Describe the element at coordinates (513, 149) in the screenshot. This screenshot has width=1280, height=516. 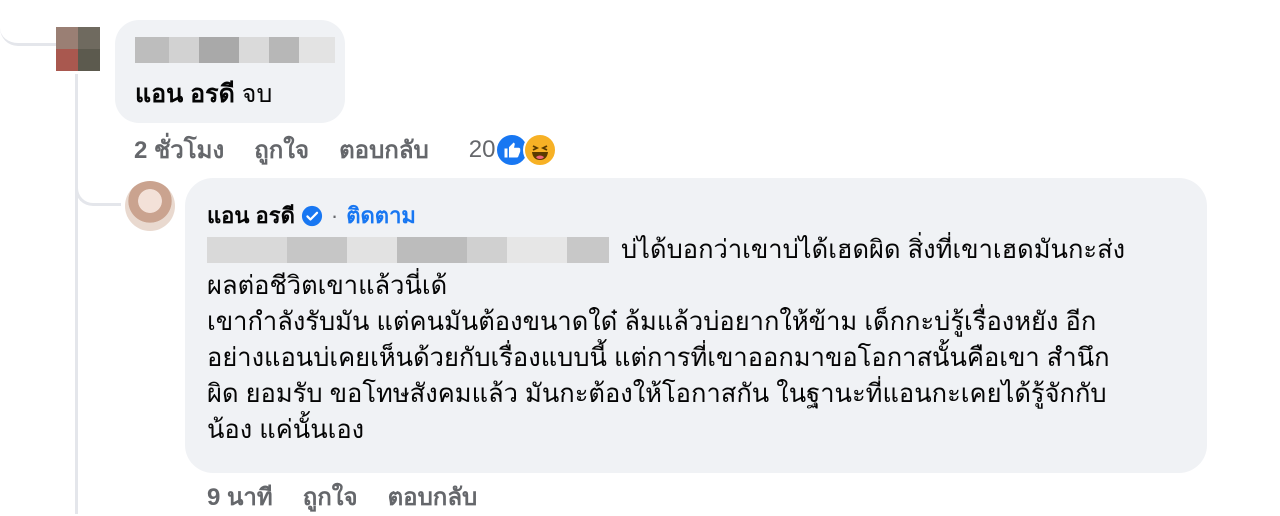
I see `reaction-summary: 20` at that location.